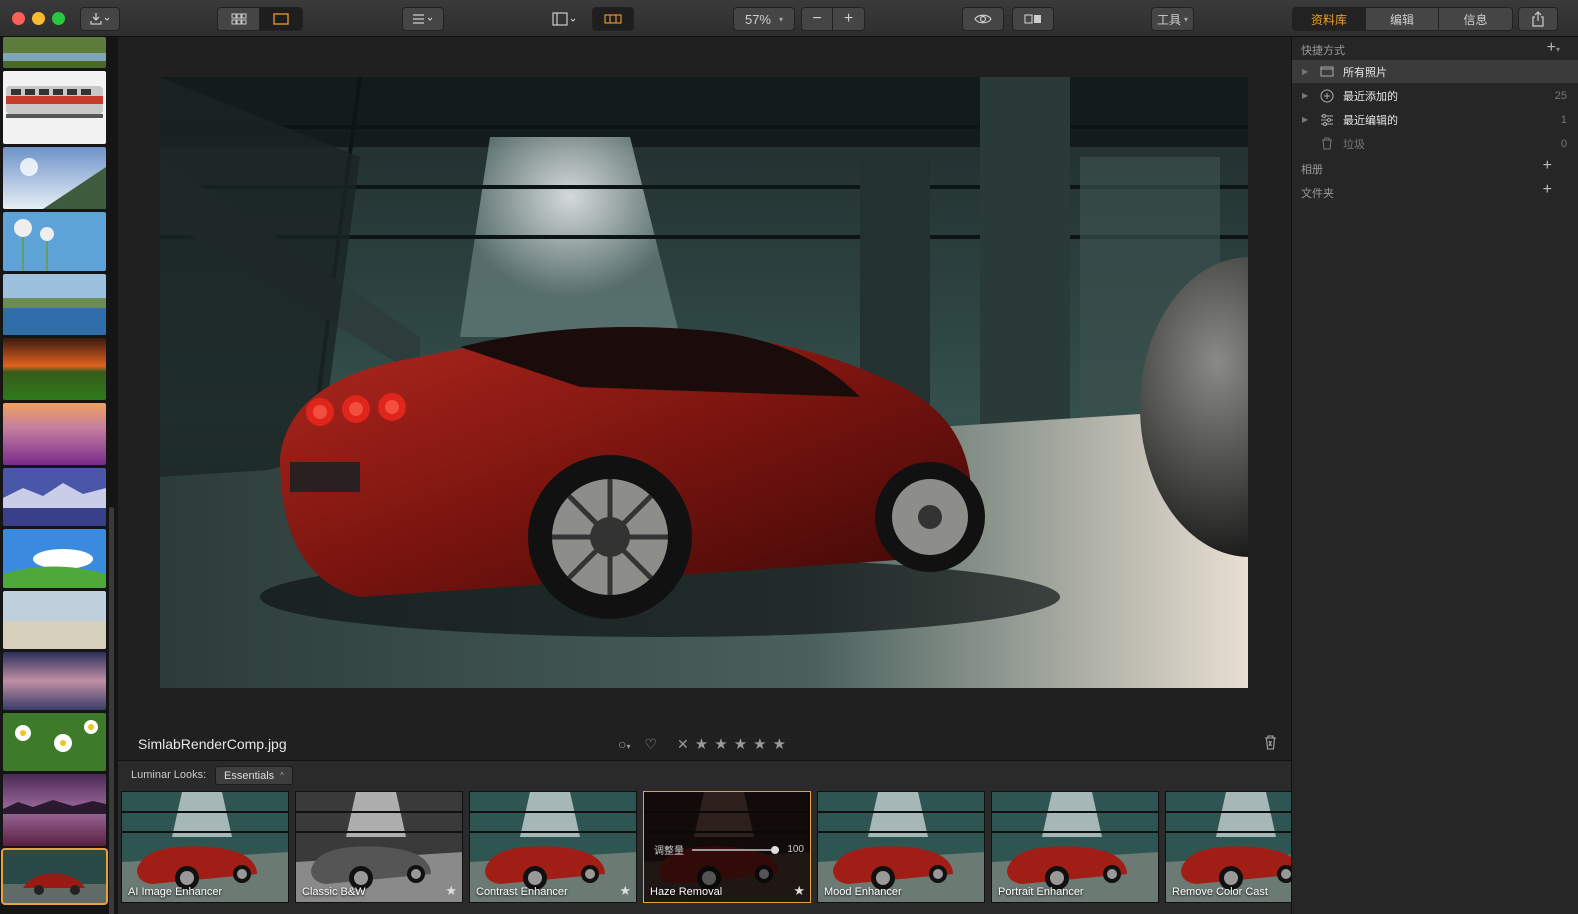 Image resolution: width=1578 pixels, height=914 pixels. Describe the element at coordinates (1370, 120) in the screenshot. I see `sidebar-item-label: 最近编辑的` at that location.